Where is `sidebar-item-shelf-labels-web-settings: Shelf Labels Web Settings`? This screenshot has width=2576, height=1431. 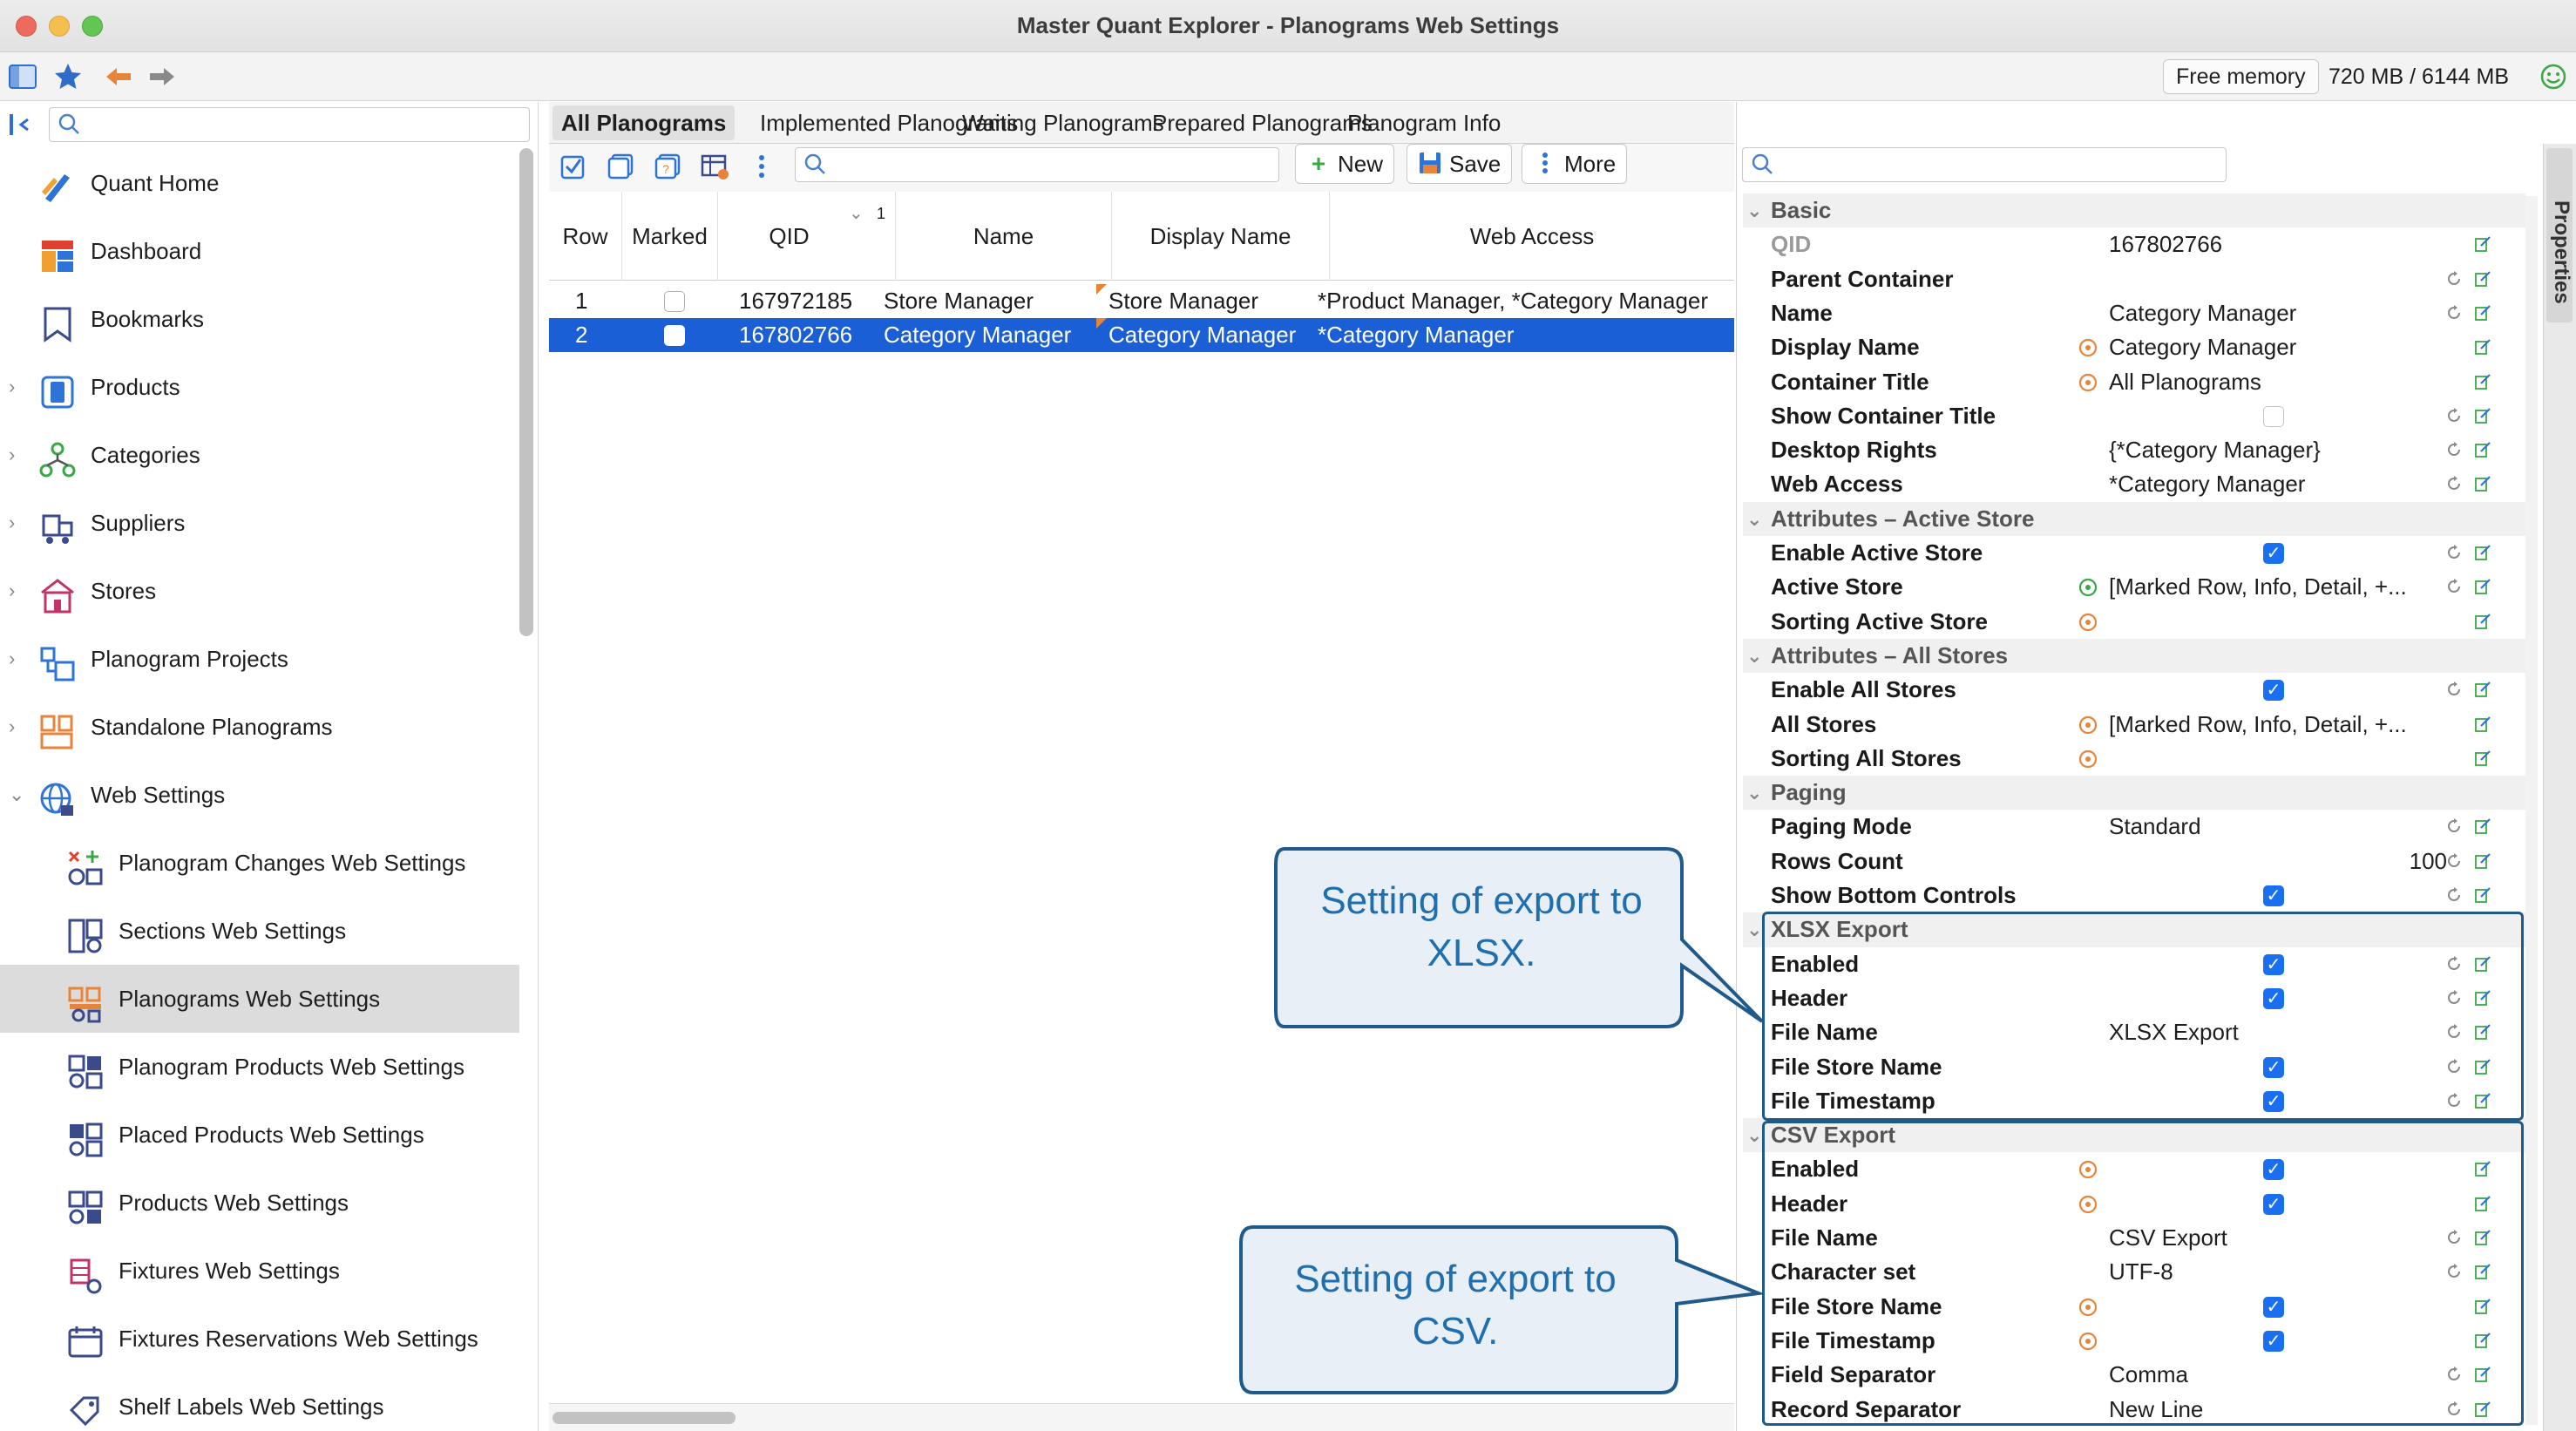 sidebar-item-shelf-labels-web-settings: Shelf Labels Web Settings is located at coordinates (259, 1402).